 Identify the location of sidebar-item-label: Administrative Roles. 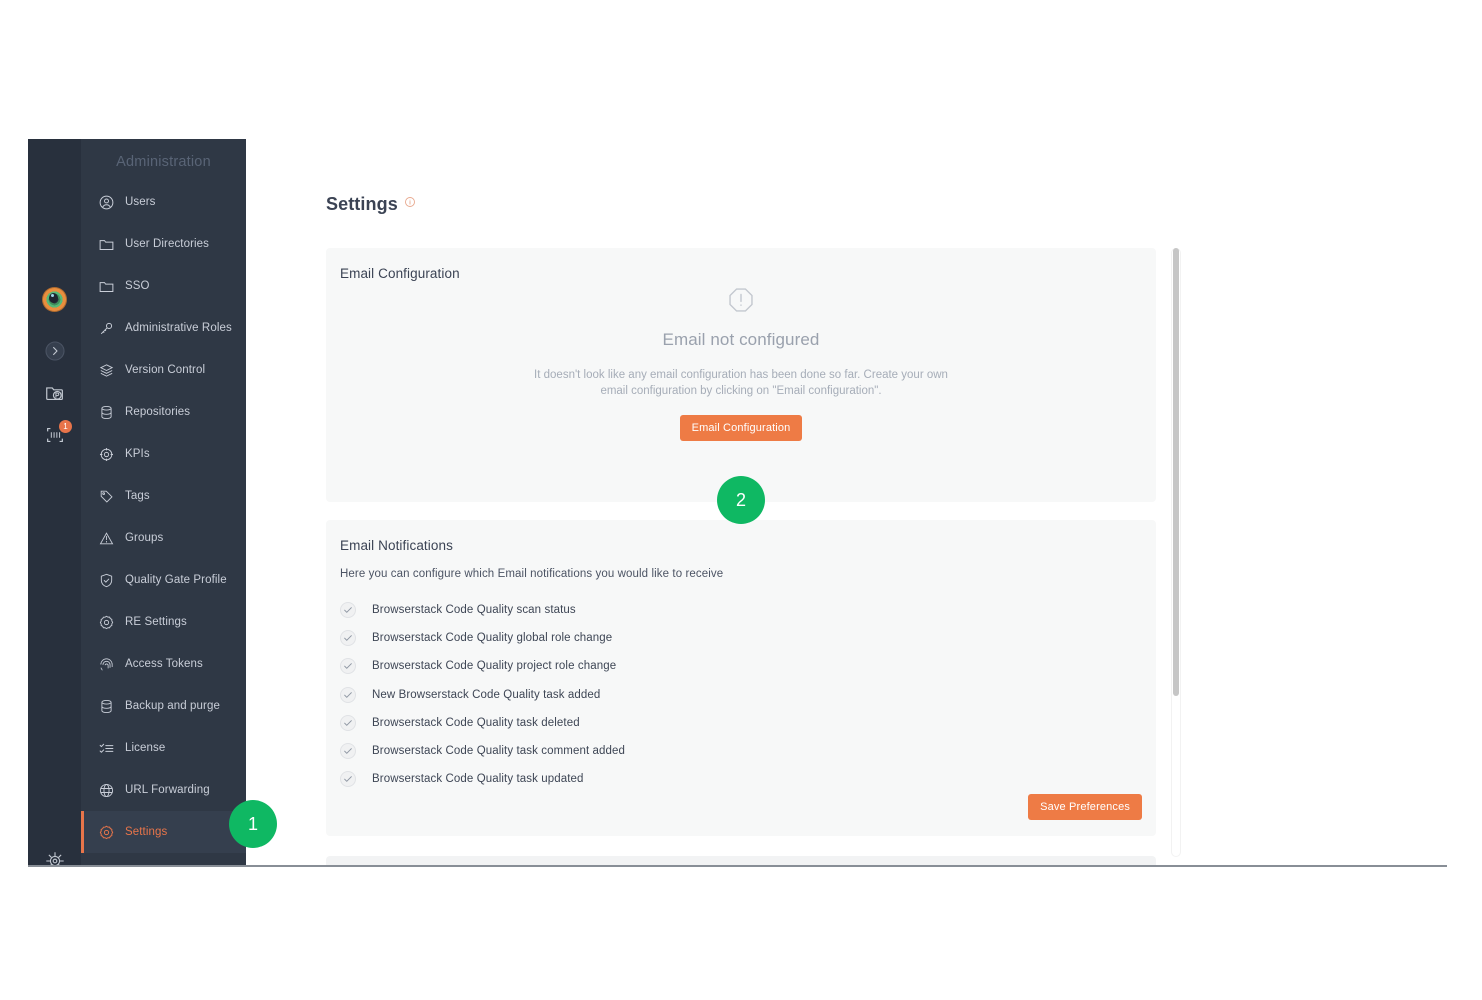
(178, 328).